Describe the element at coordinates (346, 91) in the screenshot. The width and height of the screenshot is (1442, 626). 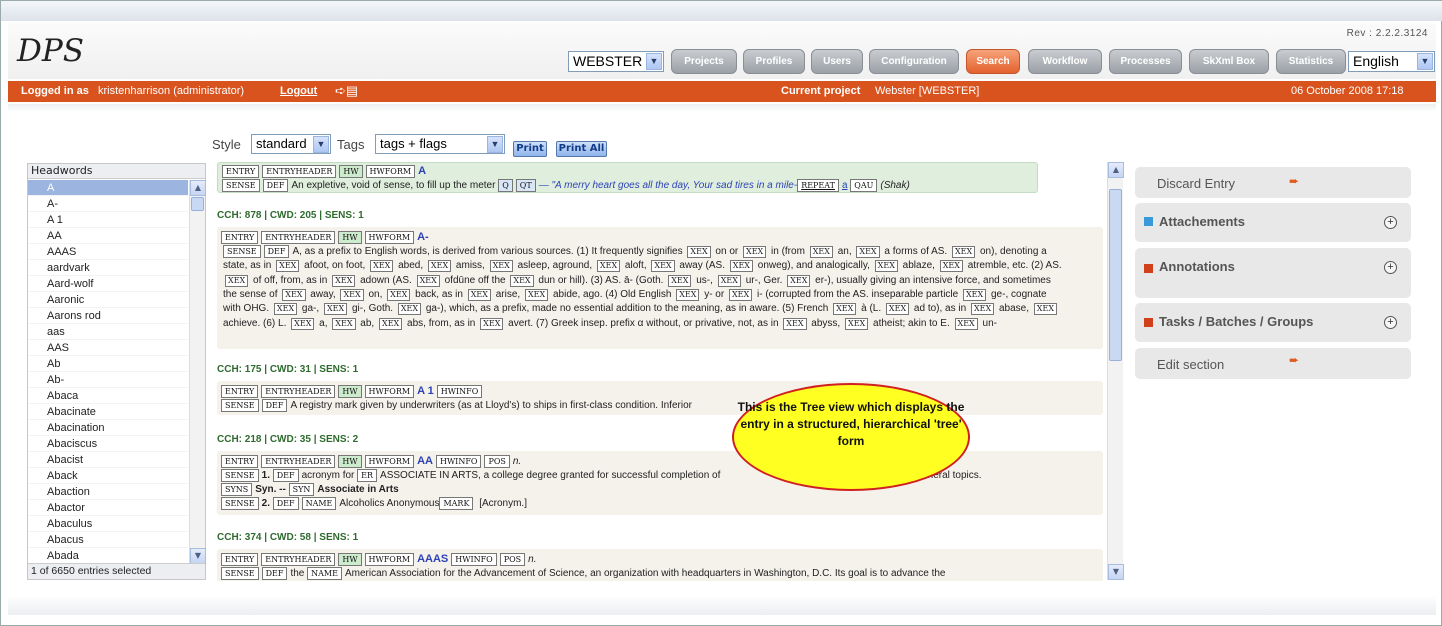
I see `logout-door-icon: ➪▤` at that location.